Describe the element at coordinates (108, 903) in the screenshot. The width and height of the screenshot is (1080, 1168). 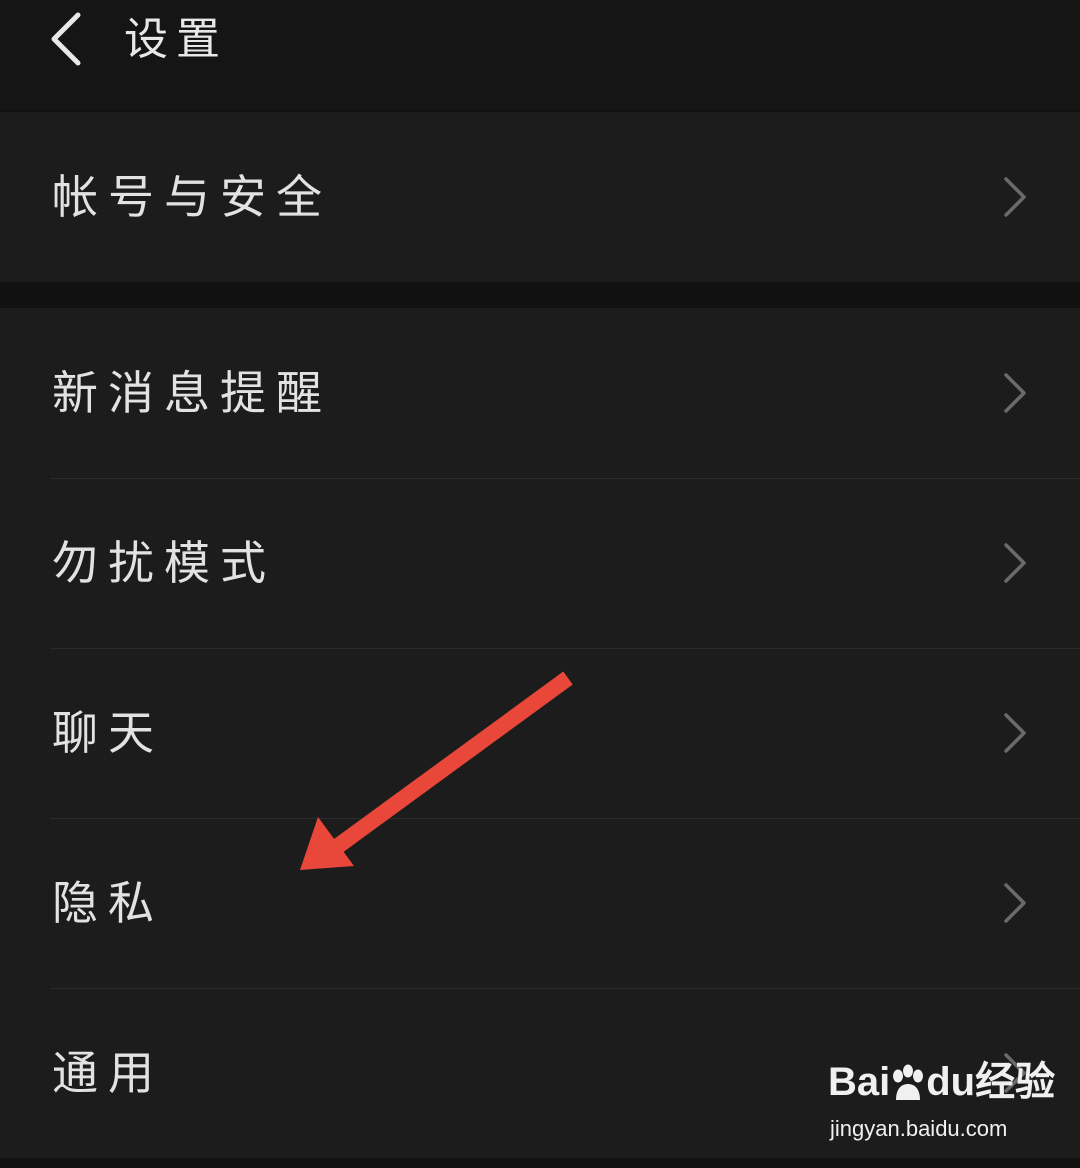
I see `settings-item-label: 隐私` at that location.